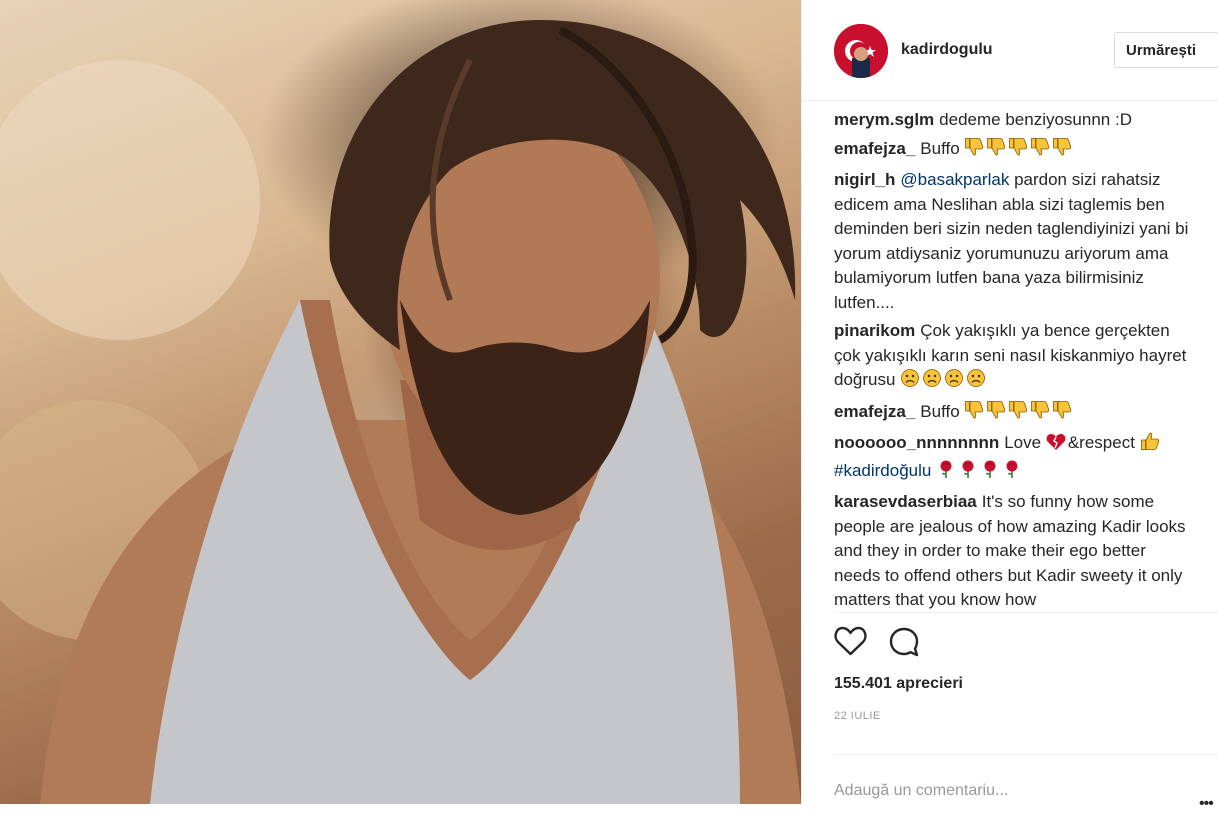 This screenshot has width=1218, height=813. Describe the element at coordinates (1026, 612) in the screenshot. I see `actions-divider` at that location.